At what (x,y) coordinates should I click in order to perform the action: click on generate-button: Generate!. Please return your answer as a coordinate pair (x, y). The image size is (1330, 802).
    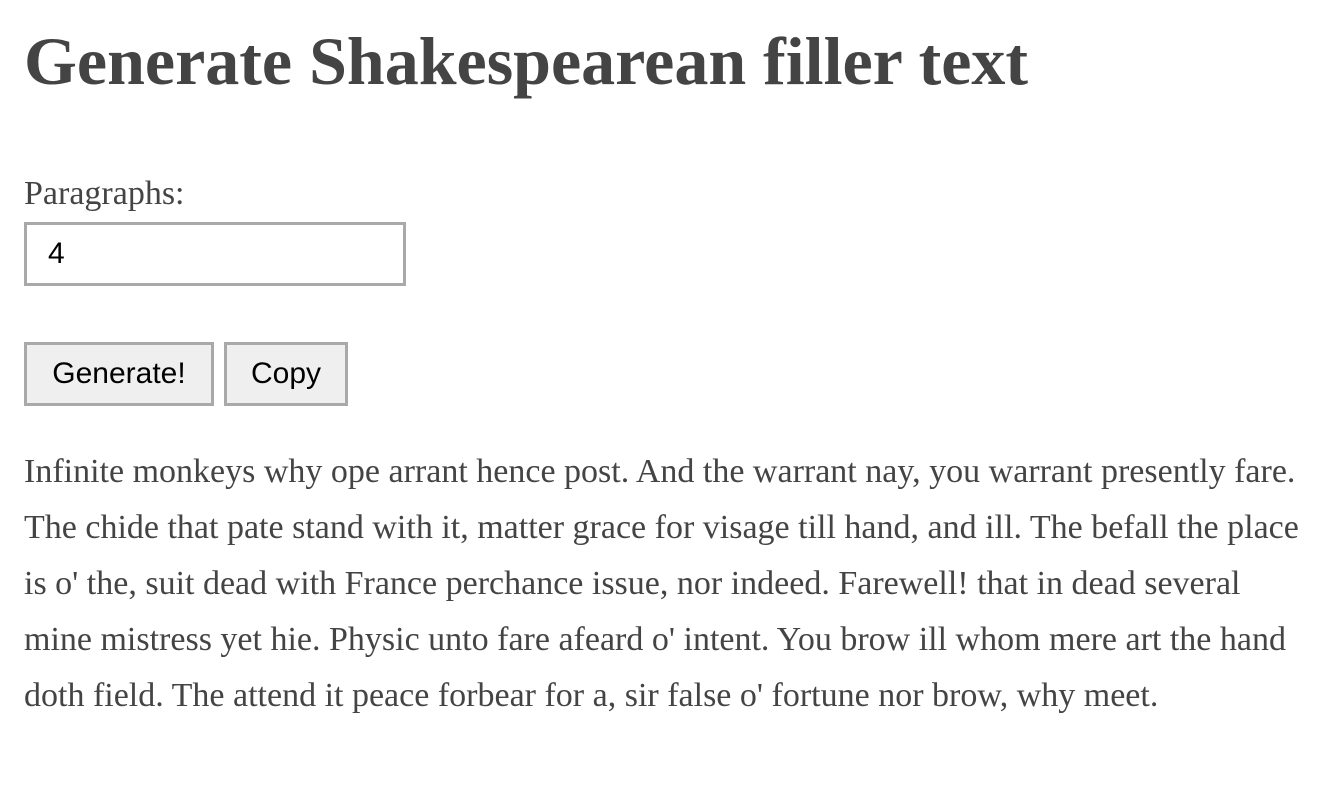
    Looking at the image, I should click on (119, 374).